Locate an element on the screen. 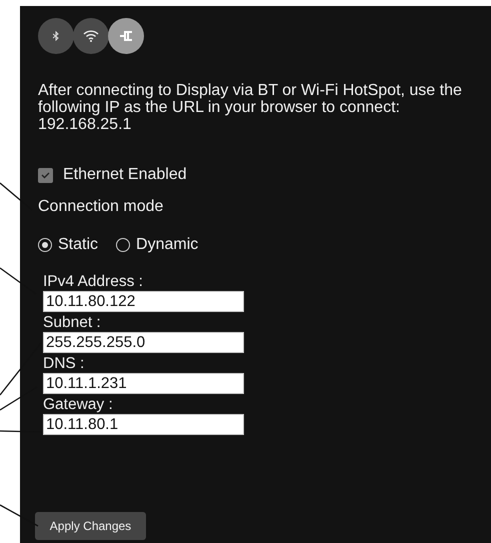  input-field: 255.255.255.0 is located at coordinates (143, 342).